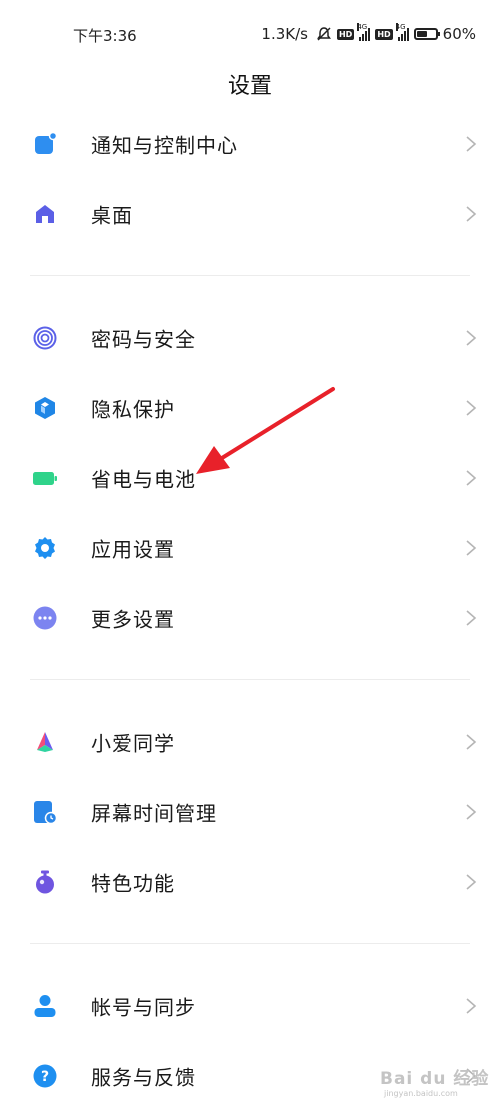 This screenshot has width=500, height=1111. What do you see at coordinates (284, 34) in the screenshot?
I see `network-speed: 1.3K/s` at bounding box center [284, 34].